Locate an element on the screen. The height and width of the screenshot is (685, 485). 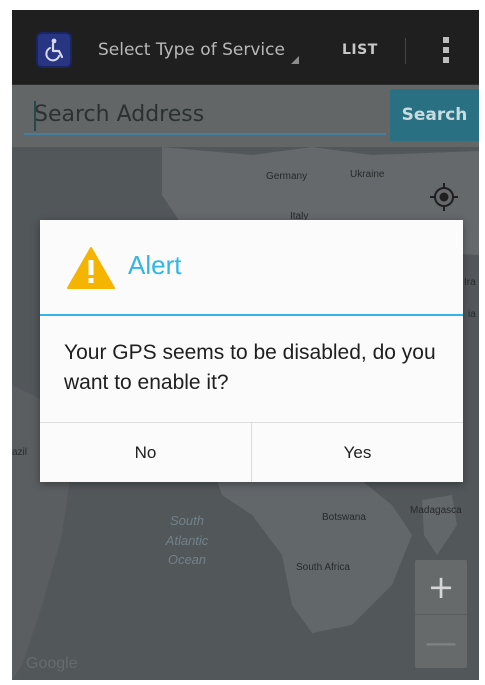
yes-button: Yes is located at coordinates (357, 452).